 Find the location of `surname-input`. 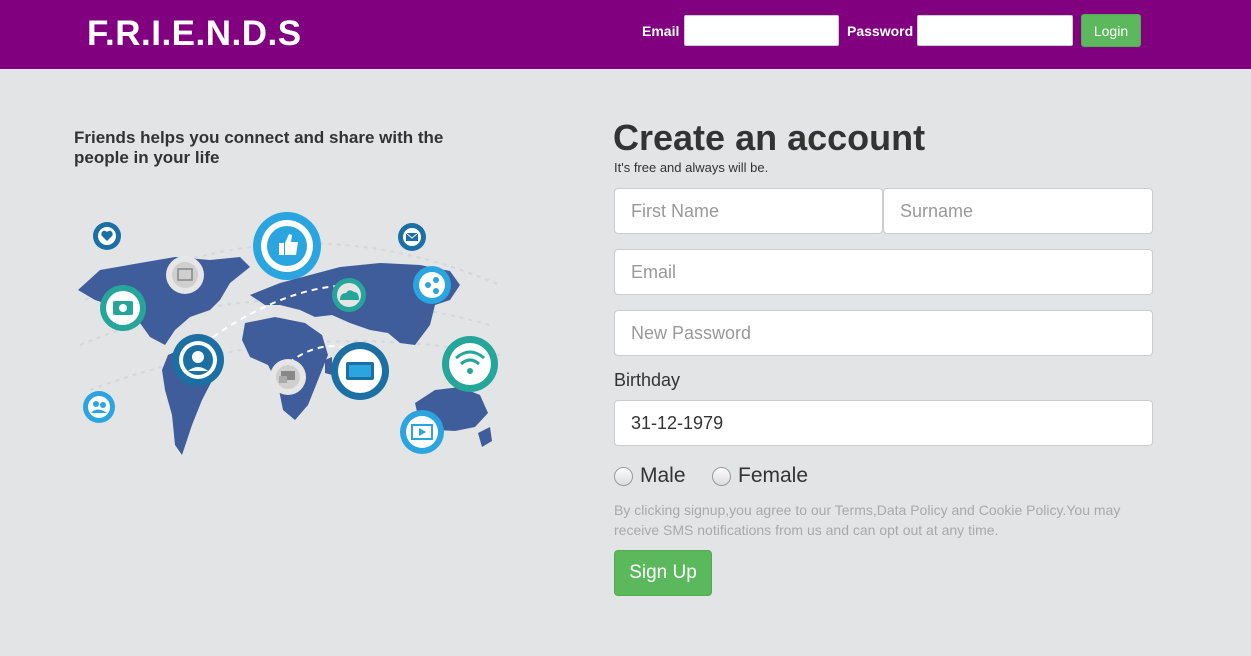

surname-input is located at coordinates (1018, 211).